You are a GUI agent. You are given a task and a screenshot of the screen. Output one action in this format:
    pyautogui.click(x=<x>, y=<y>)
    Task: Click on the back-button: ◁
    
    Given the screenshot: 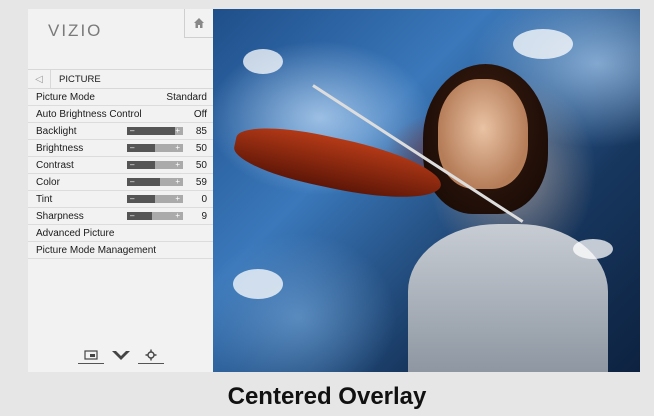 What is the action you would take?
    pyautogui.click(x=39, y=79)
    